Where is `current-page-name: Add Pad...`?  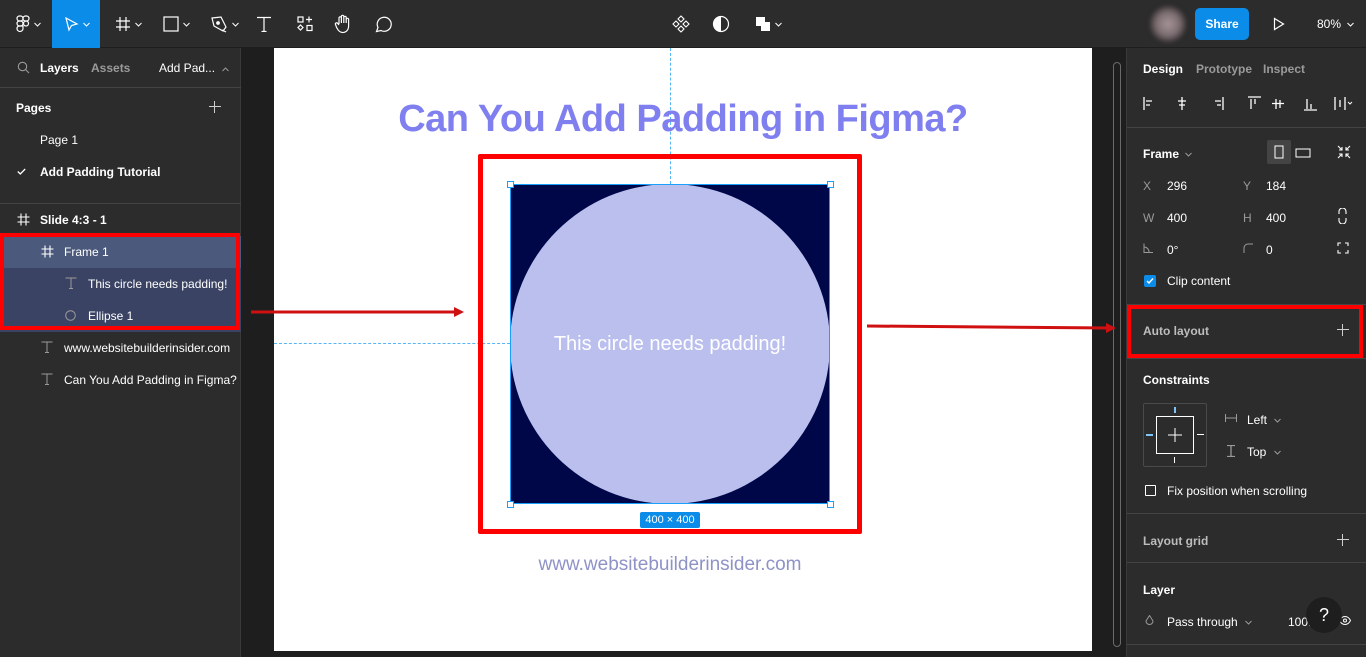
current-page-name: Add Pad... is located at coordinates (187, 68).